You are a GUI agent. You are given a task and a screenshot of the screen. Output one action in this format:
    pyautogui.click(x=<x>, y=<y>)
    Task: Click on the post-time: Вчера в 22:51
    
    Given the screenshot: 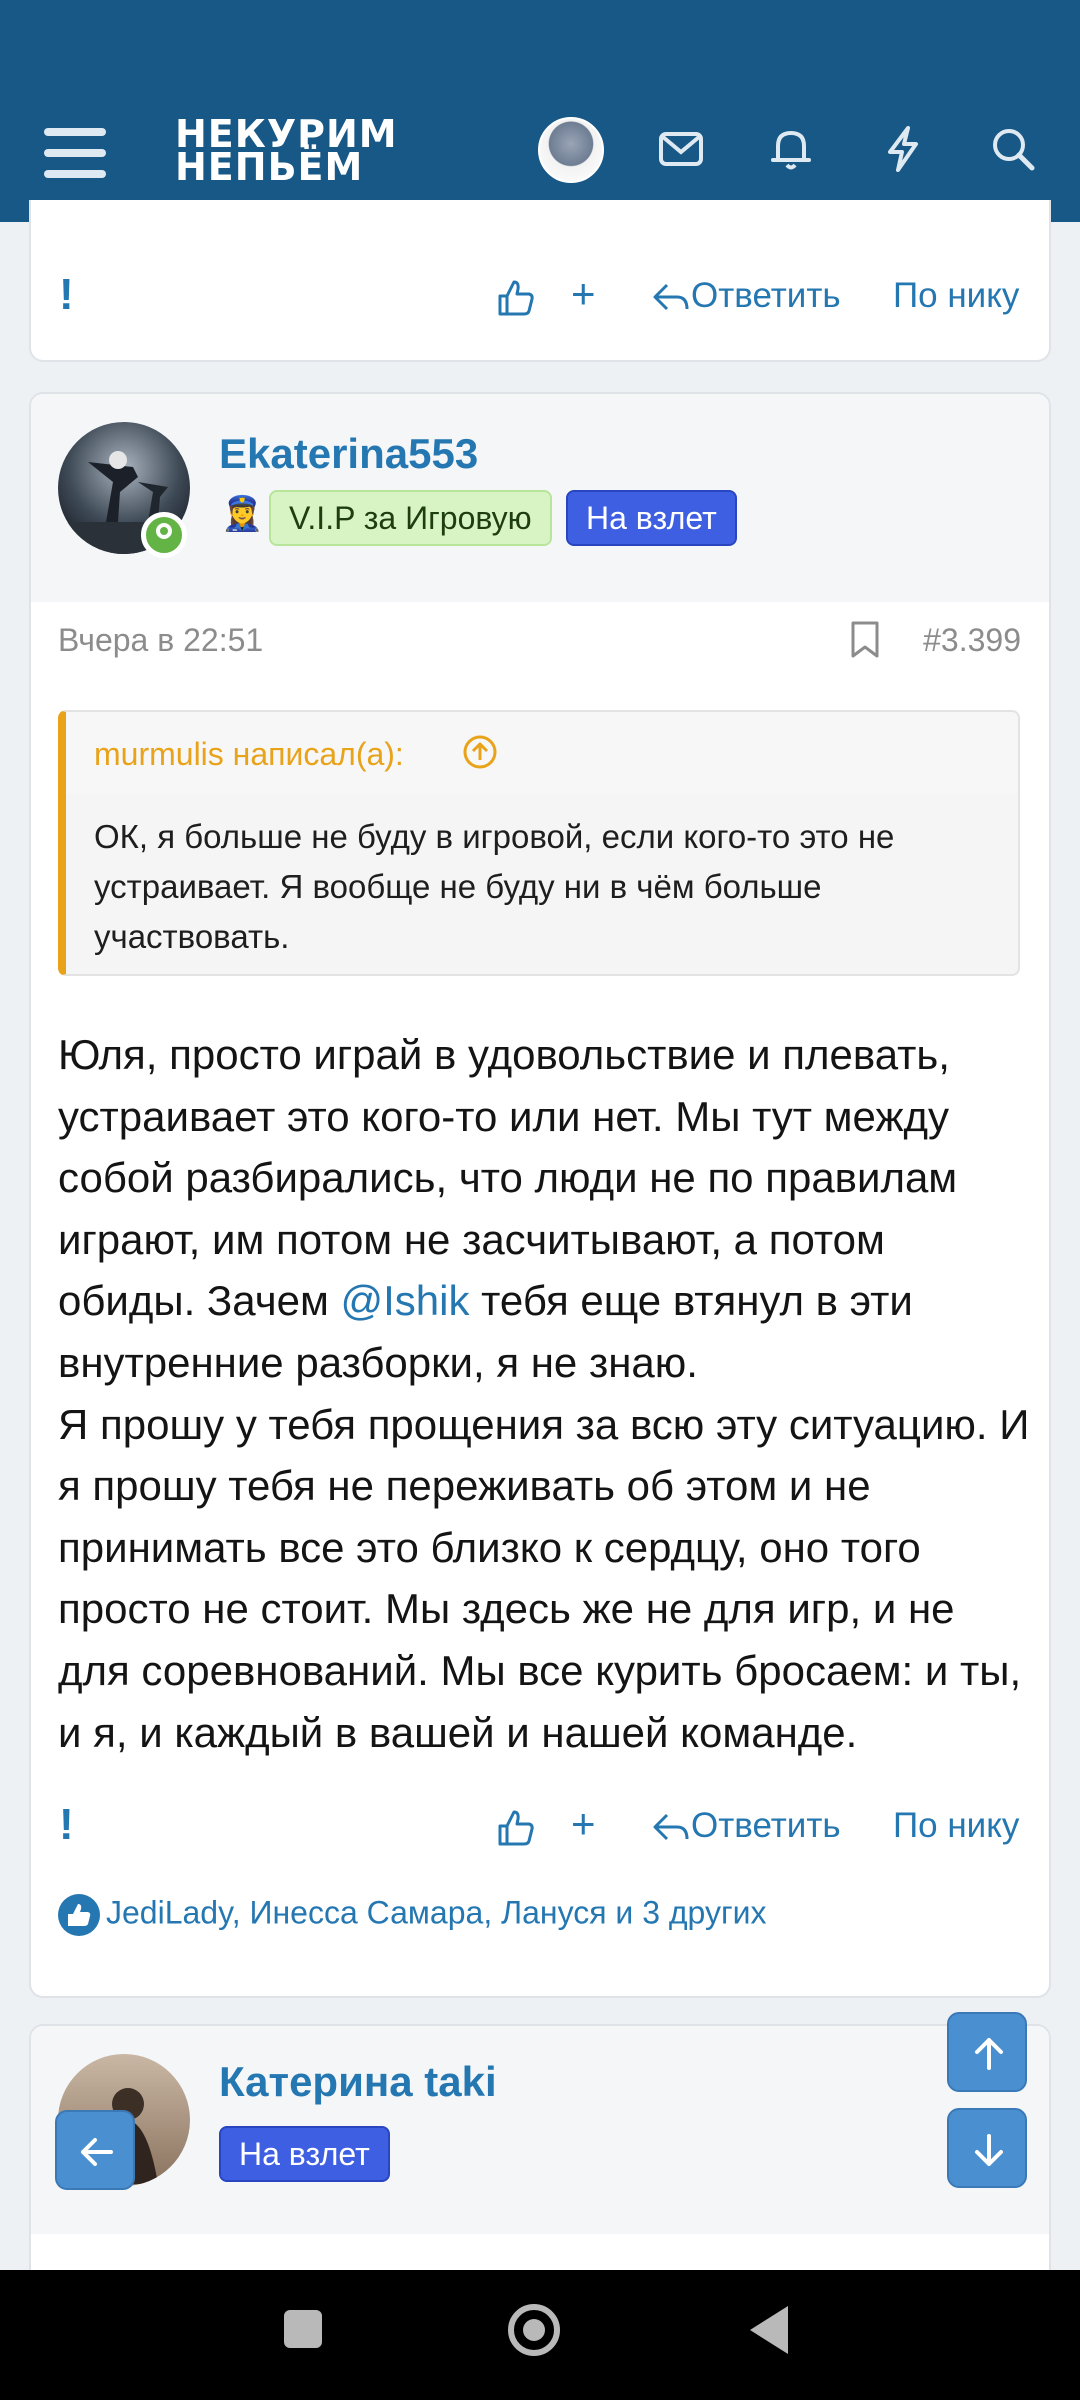 What is the action you would take?
    pyautogui.click(x=160, y=640)
    